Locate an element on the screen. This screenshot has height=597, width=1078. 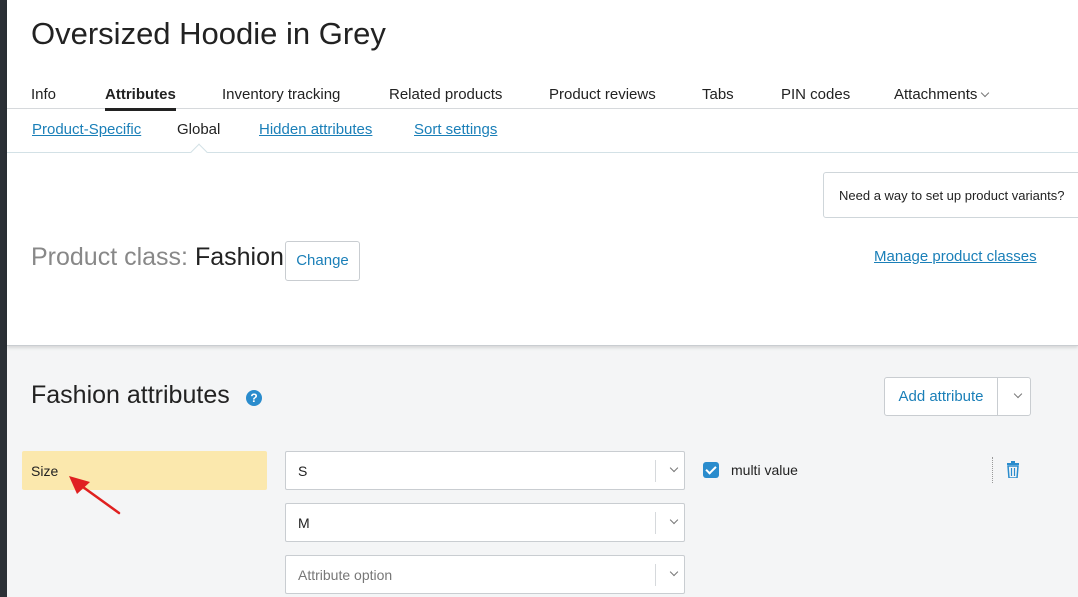
product-class-value: Fashion is located at coordinates (239, 257).